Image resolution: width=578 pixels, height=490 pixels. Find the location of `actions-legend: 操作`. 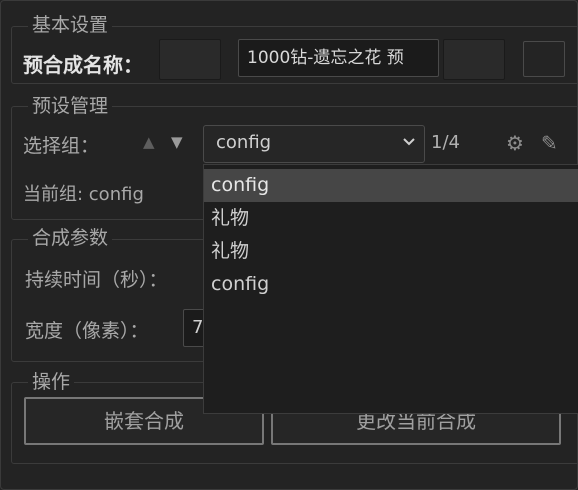

actions-legend: 操作 is located at coordinates (51, 382).